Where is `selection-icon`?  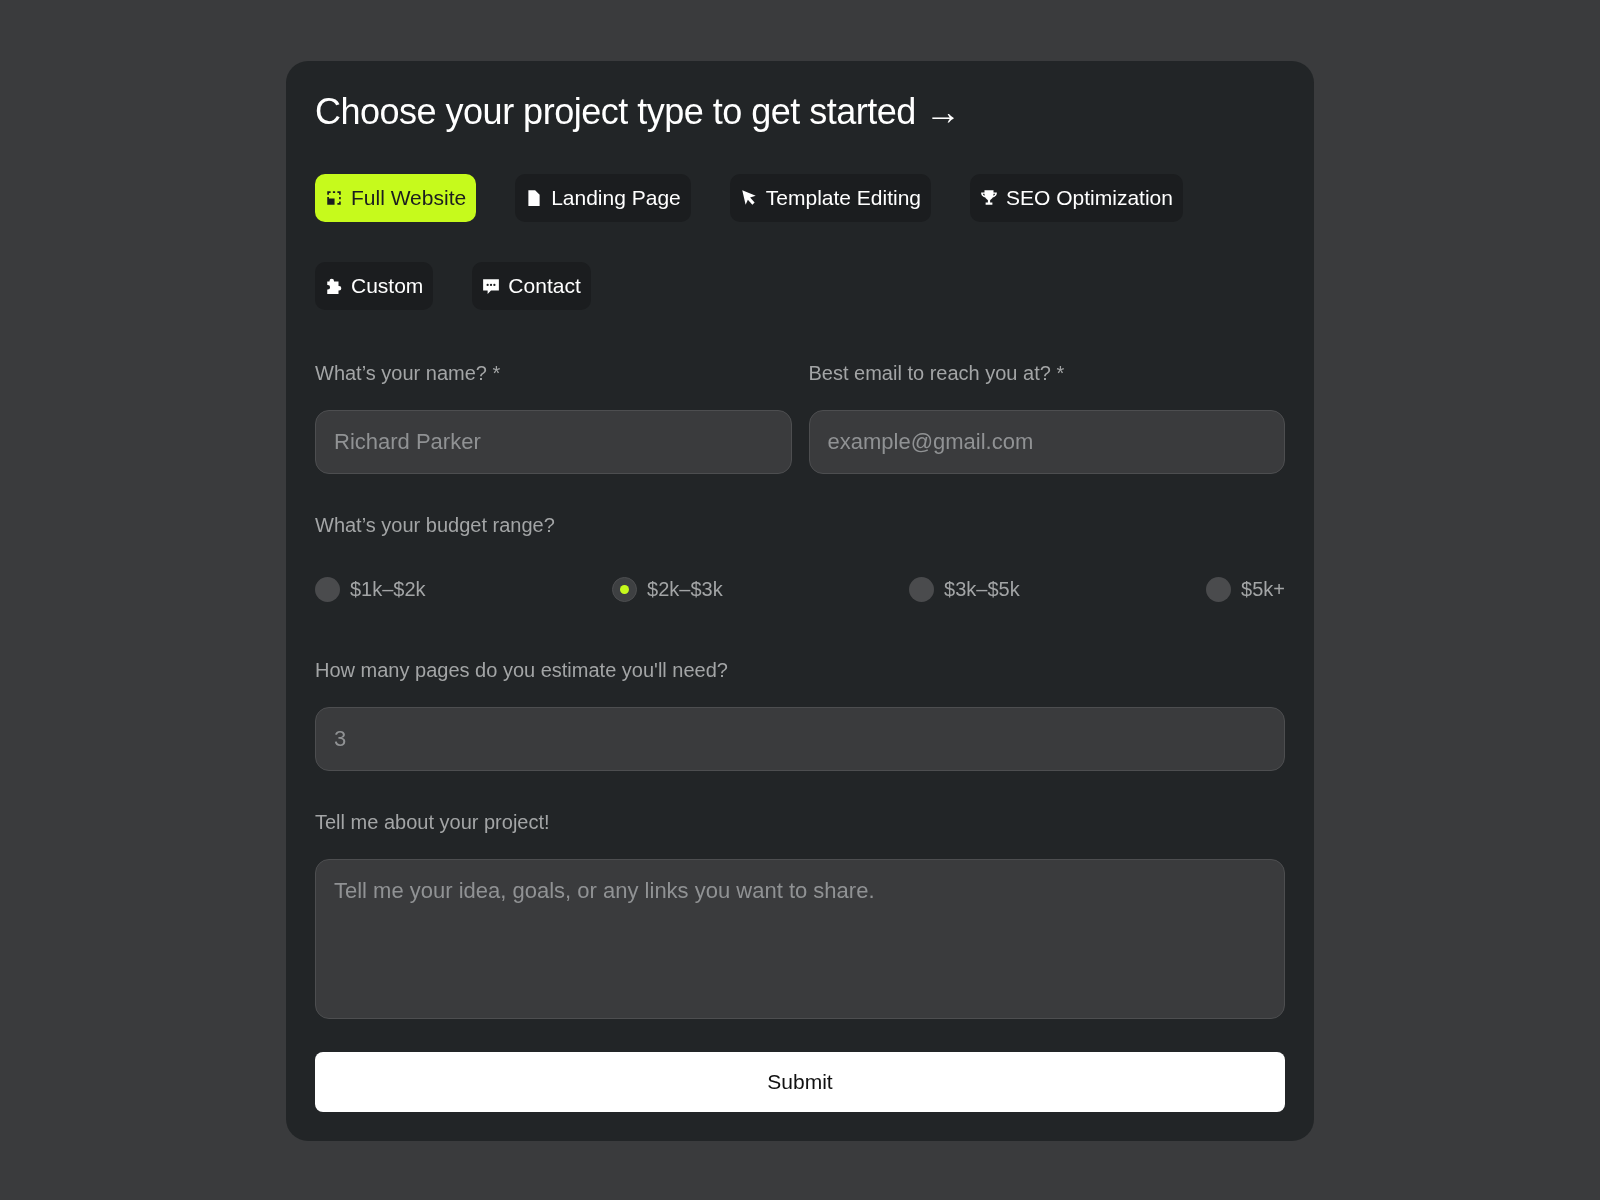 selection-icon is located at coordinates (334, 197).